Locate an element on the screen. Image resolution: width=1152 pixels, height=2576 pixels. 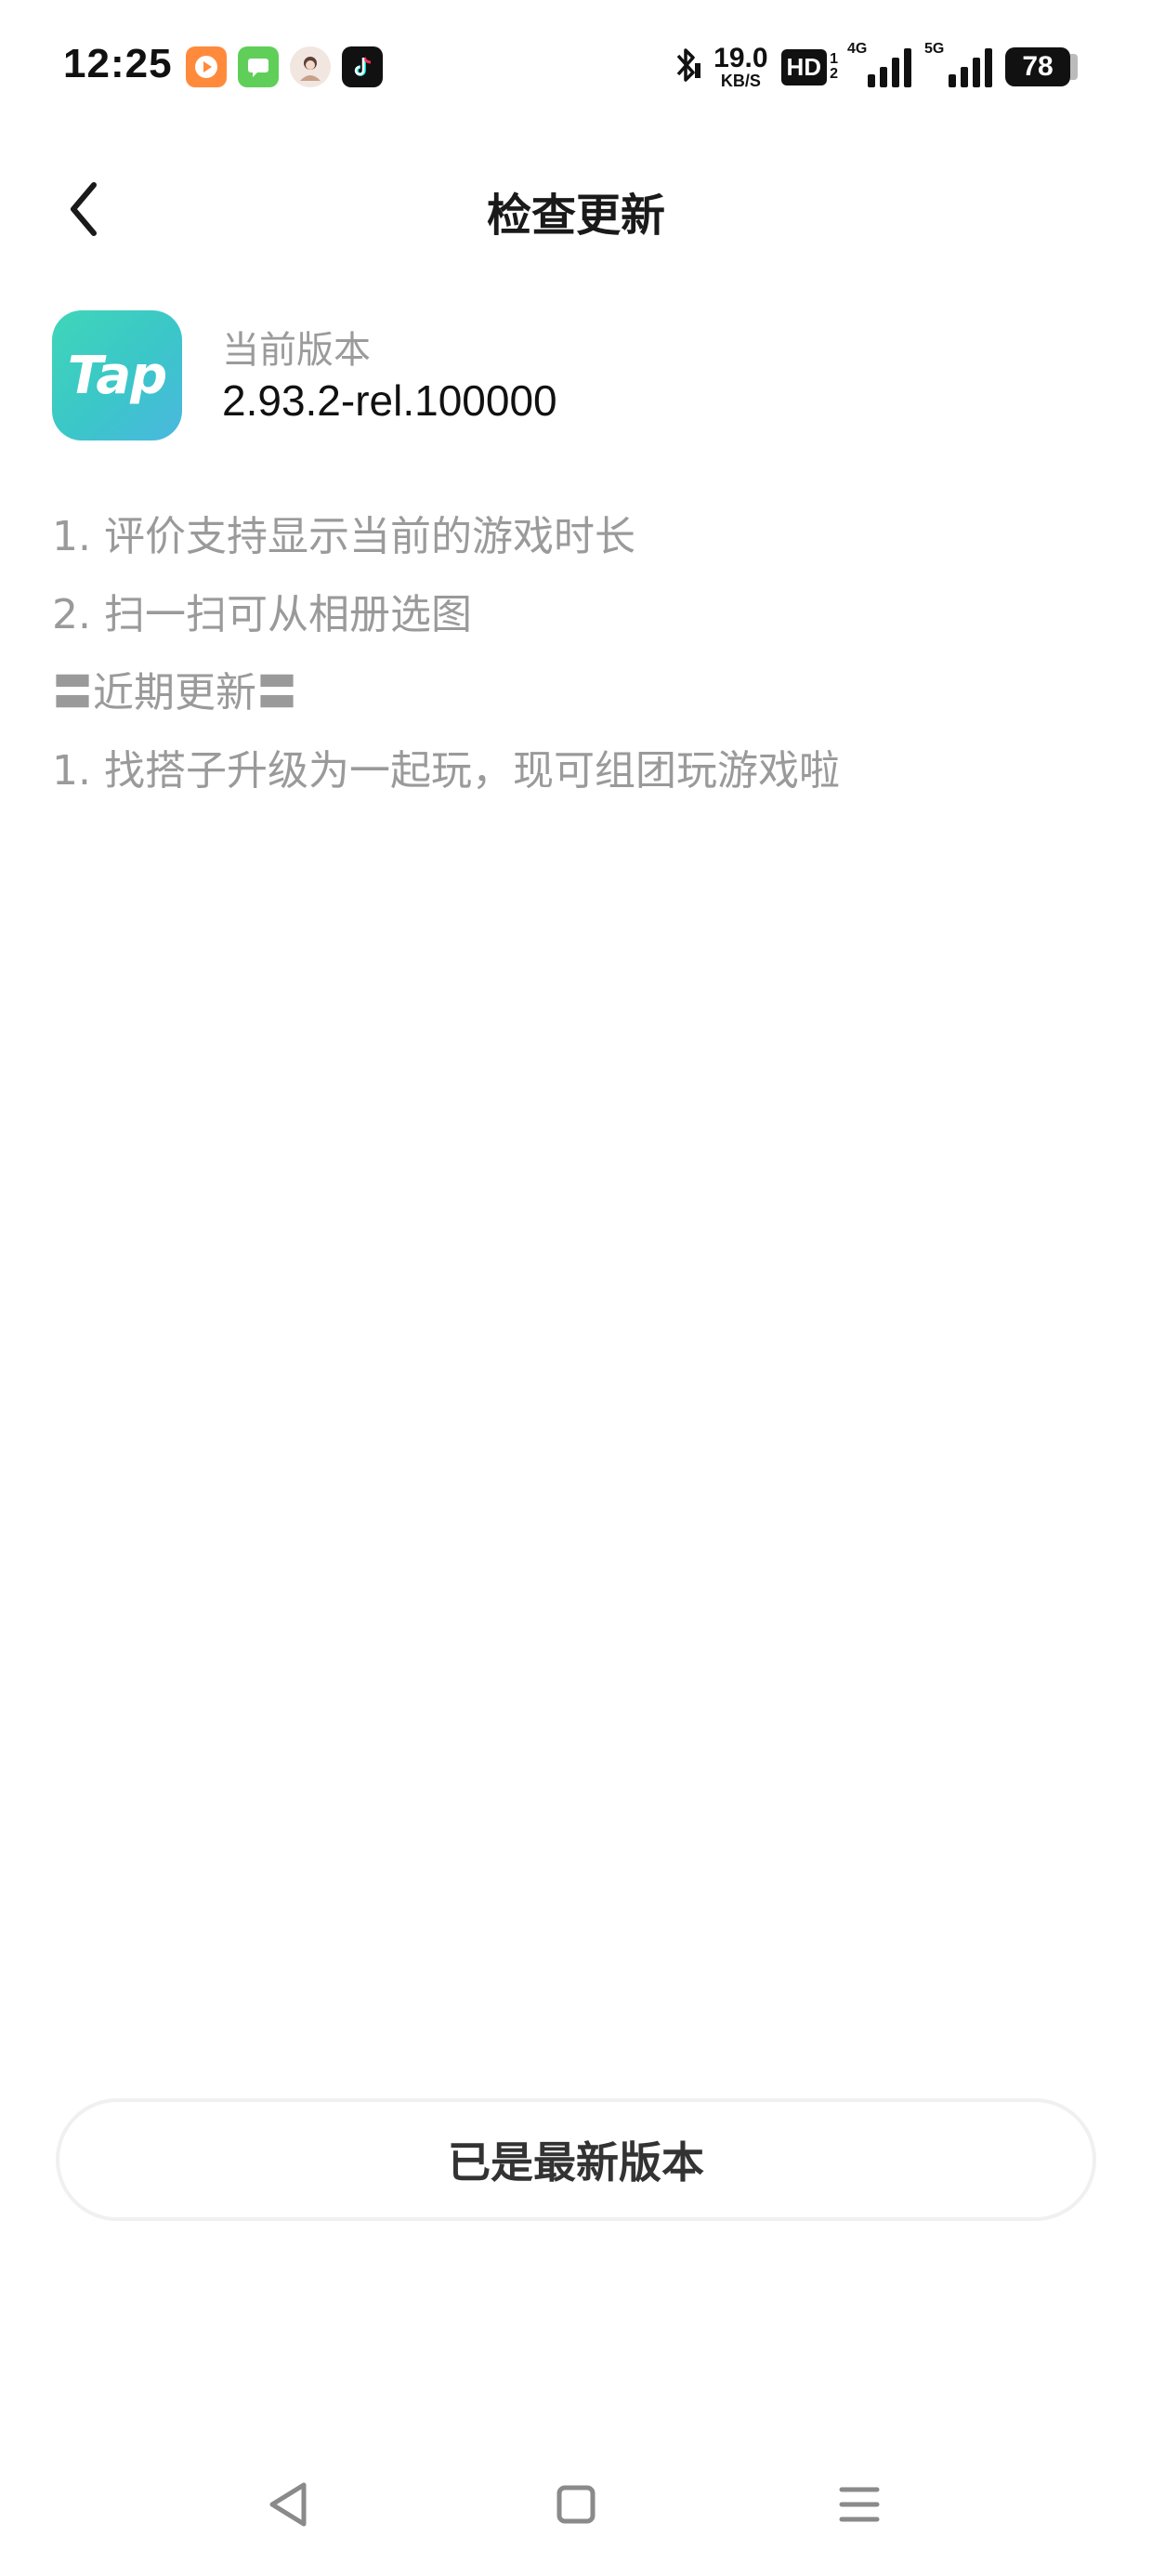
menu-lines-icon is located at coordinates (859, 2504).